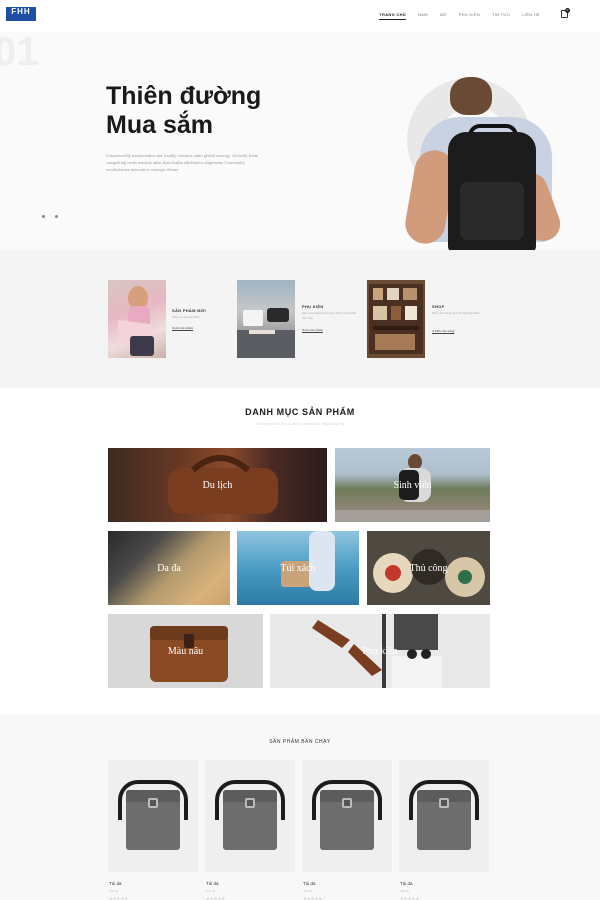 The width and height of the screenshot is (600, 900). Describe the element at coordinates (443, 16) in the screenshot. I see `nav-women: NỮ` at that location.